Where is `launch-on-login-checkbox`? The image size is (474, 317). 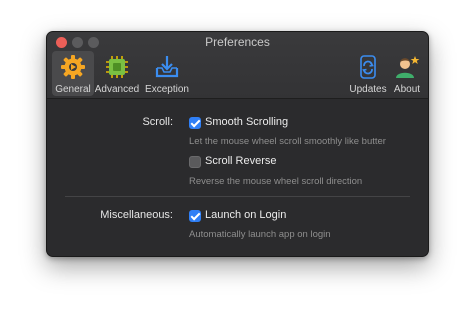 launch-on-login-checkbox is located at coordinates (195, 216).